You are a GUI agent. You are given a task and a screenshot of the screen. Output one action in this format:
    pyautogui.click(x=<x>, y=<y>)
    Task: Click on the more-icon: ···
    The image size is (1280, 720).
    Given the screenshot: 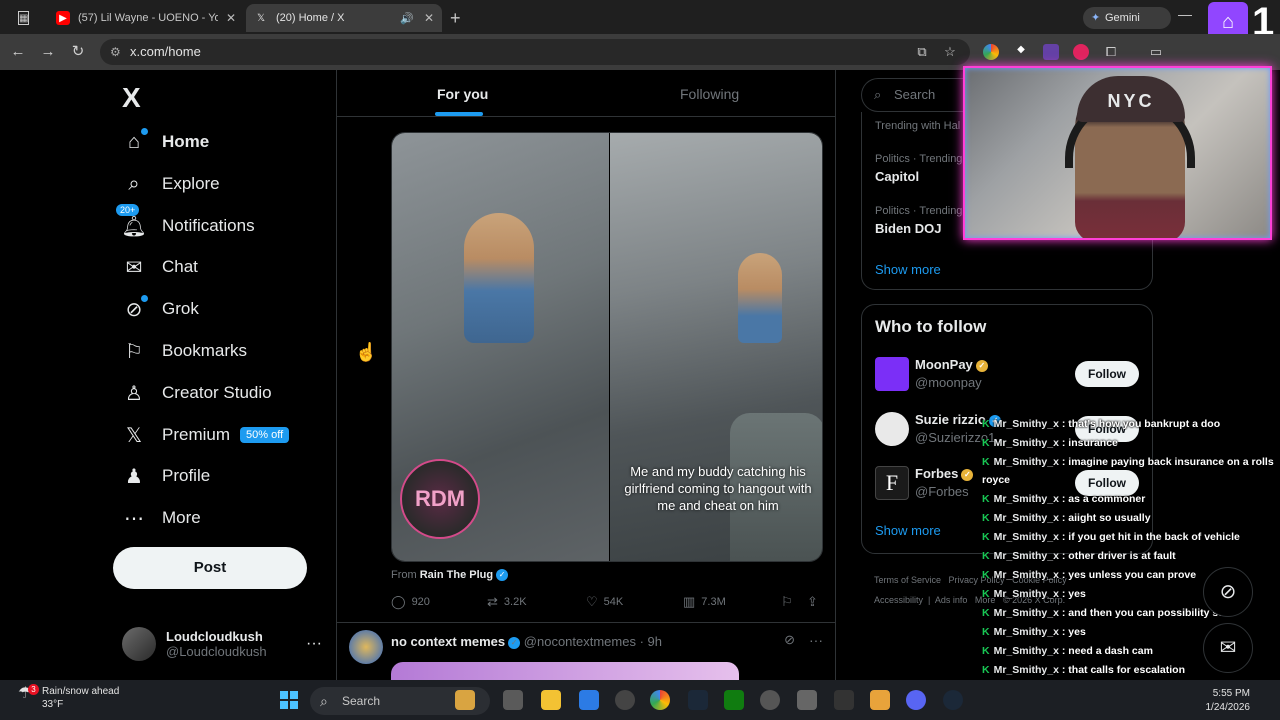 What is the action you would take?
    pyautogui.click(x=816, y=640)
    